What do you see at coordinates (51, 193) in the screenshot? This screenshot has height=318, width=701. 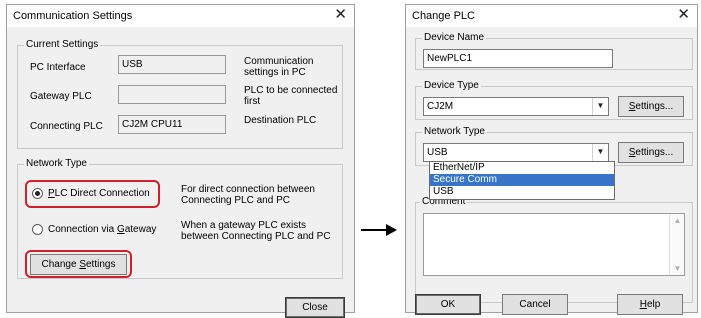 I see `underline-mnemonic: P` at bounding box center [51, 193].